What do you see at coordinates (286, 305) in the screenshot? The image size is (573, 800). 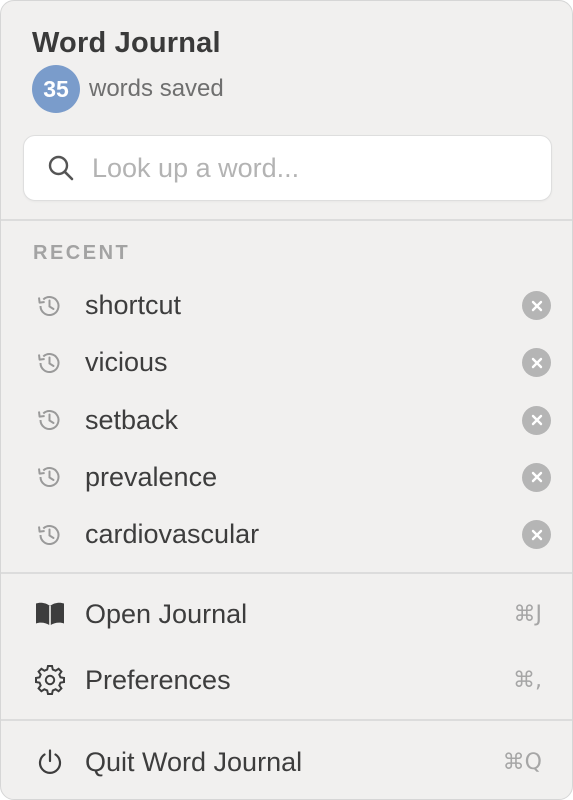 I see `recent-item: shortcut` at bounding box center [286, 305].